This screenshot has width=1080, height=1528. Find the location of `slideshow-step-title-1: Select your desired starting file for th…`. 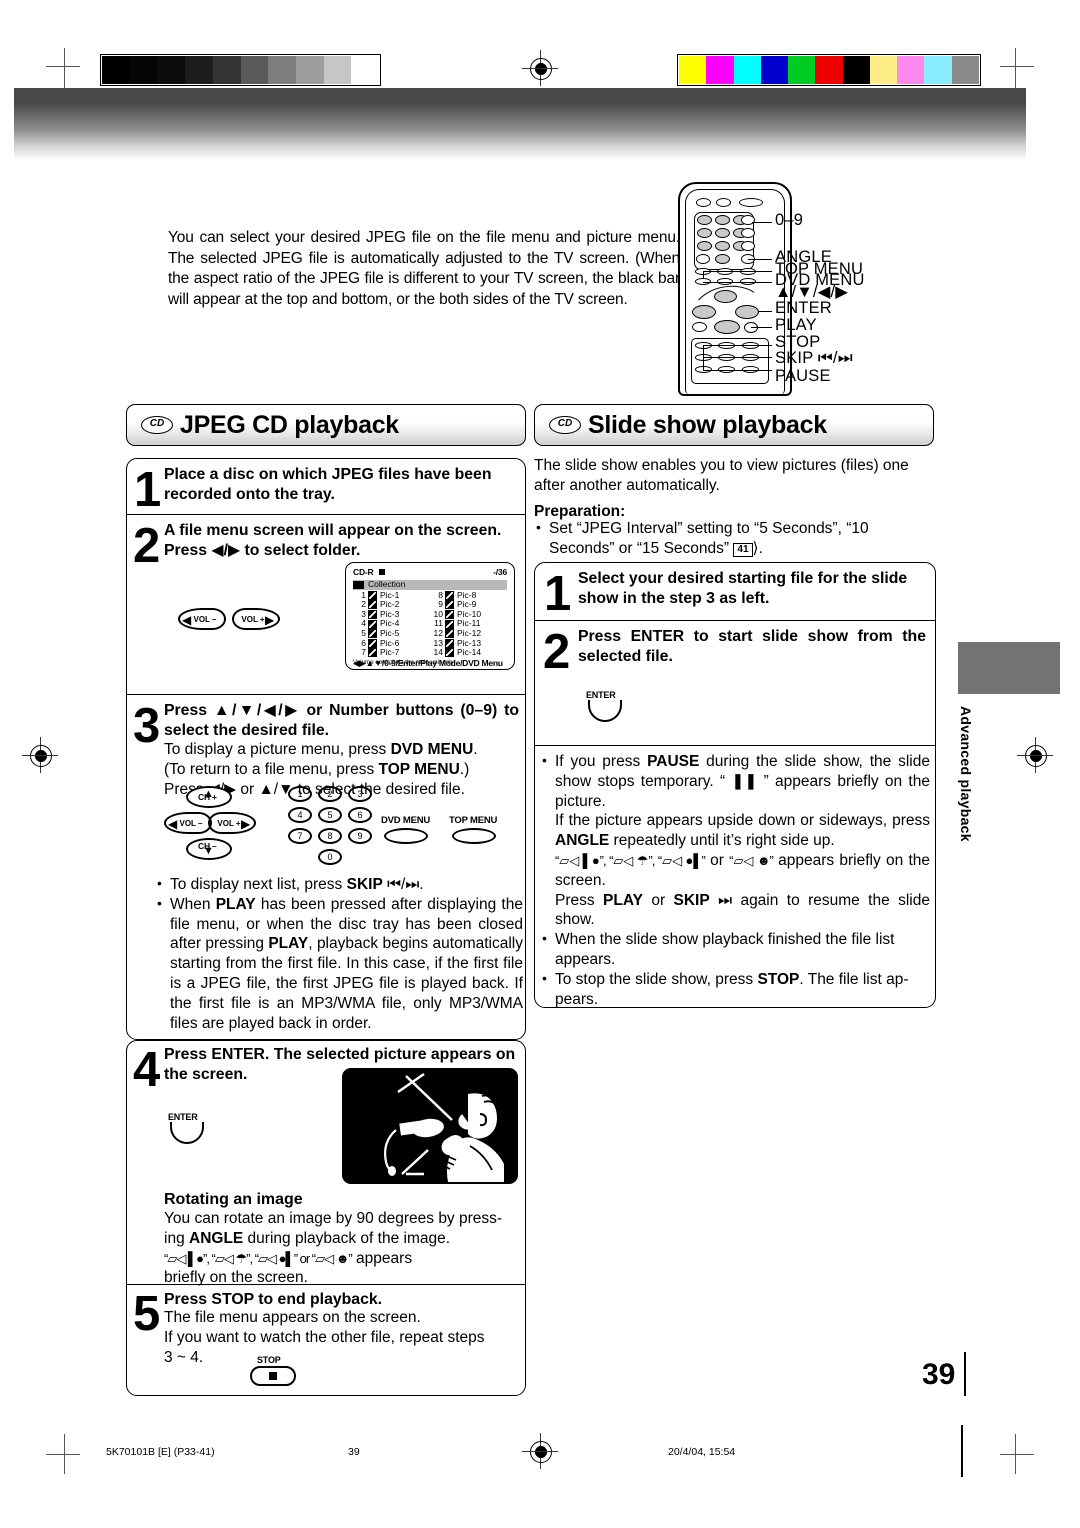

slideshow-step-title-1: Select your desired starting file for th… is located at coordinates (743, 588).